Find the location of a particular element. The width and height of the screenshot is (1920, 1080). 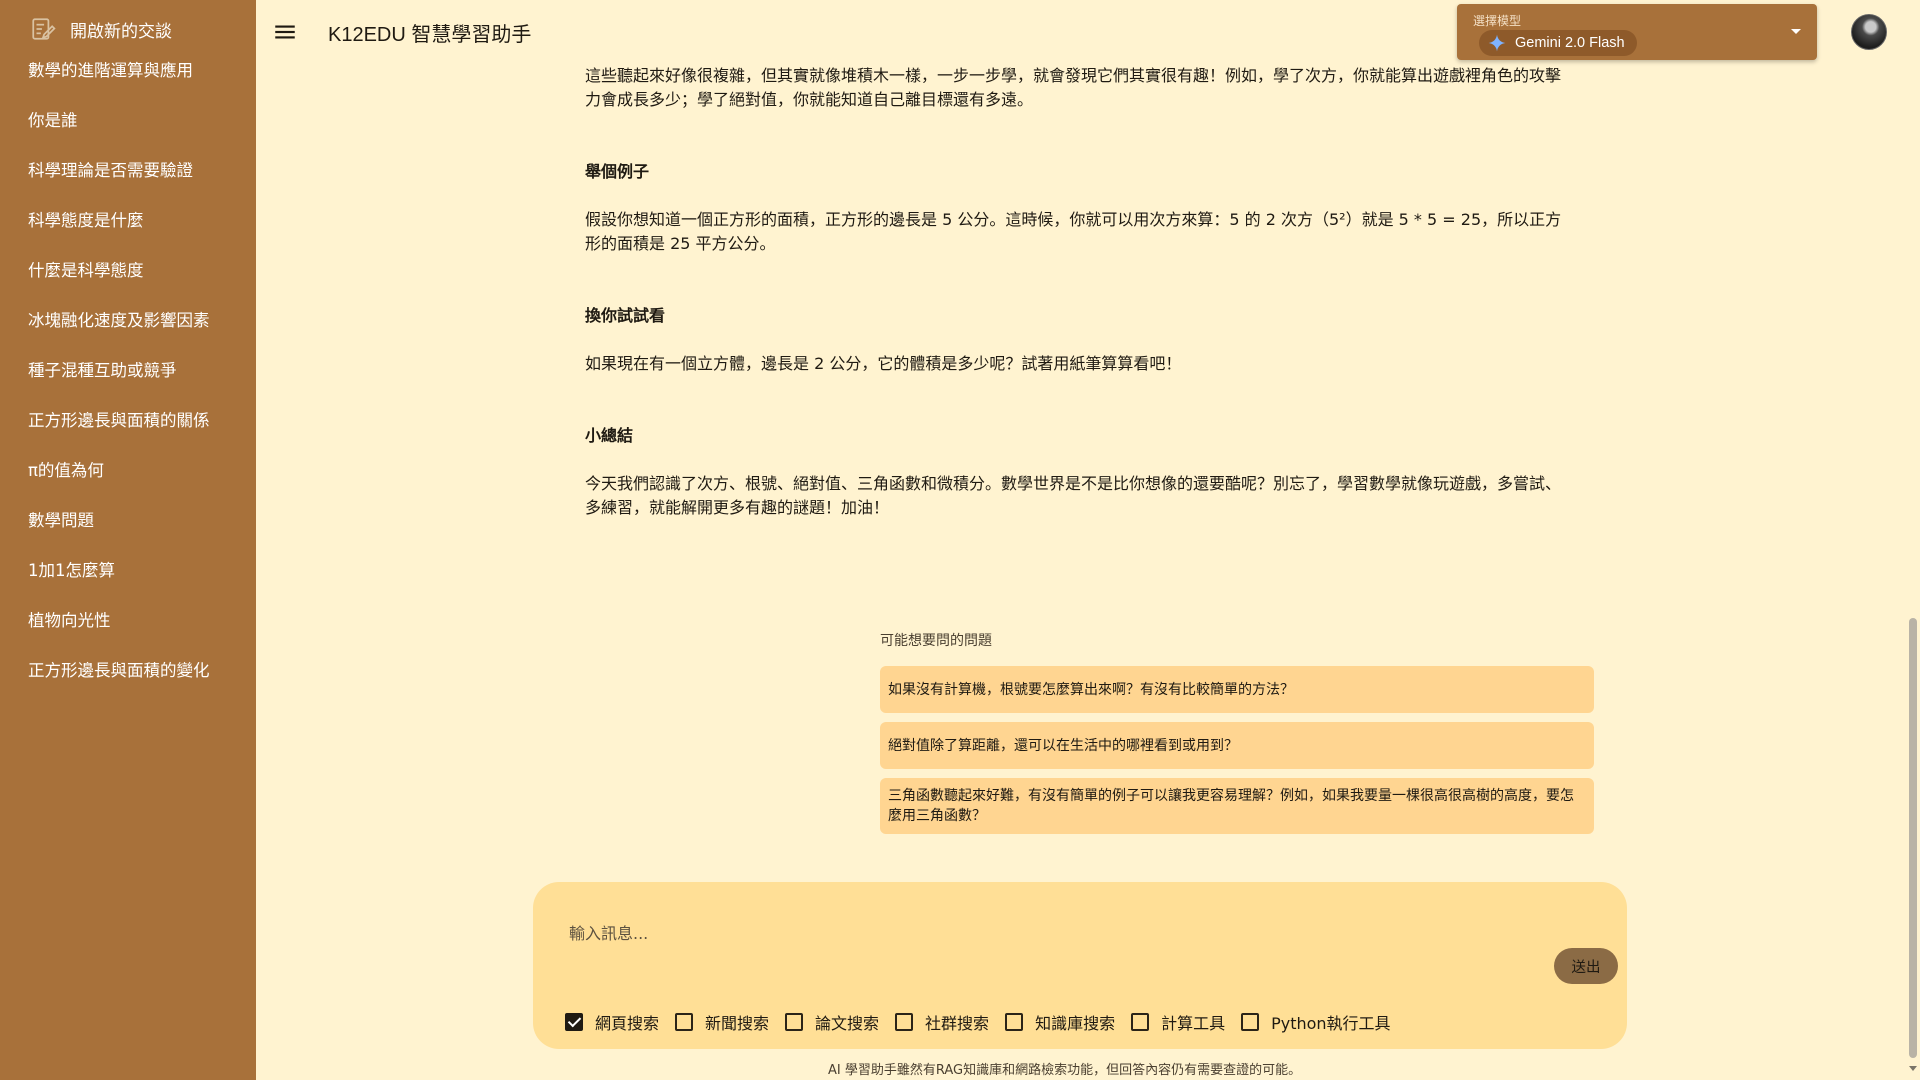

model-chip: Gemini 2.0 Flash is located at coordinates (1558, 43).